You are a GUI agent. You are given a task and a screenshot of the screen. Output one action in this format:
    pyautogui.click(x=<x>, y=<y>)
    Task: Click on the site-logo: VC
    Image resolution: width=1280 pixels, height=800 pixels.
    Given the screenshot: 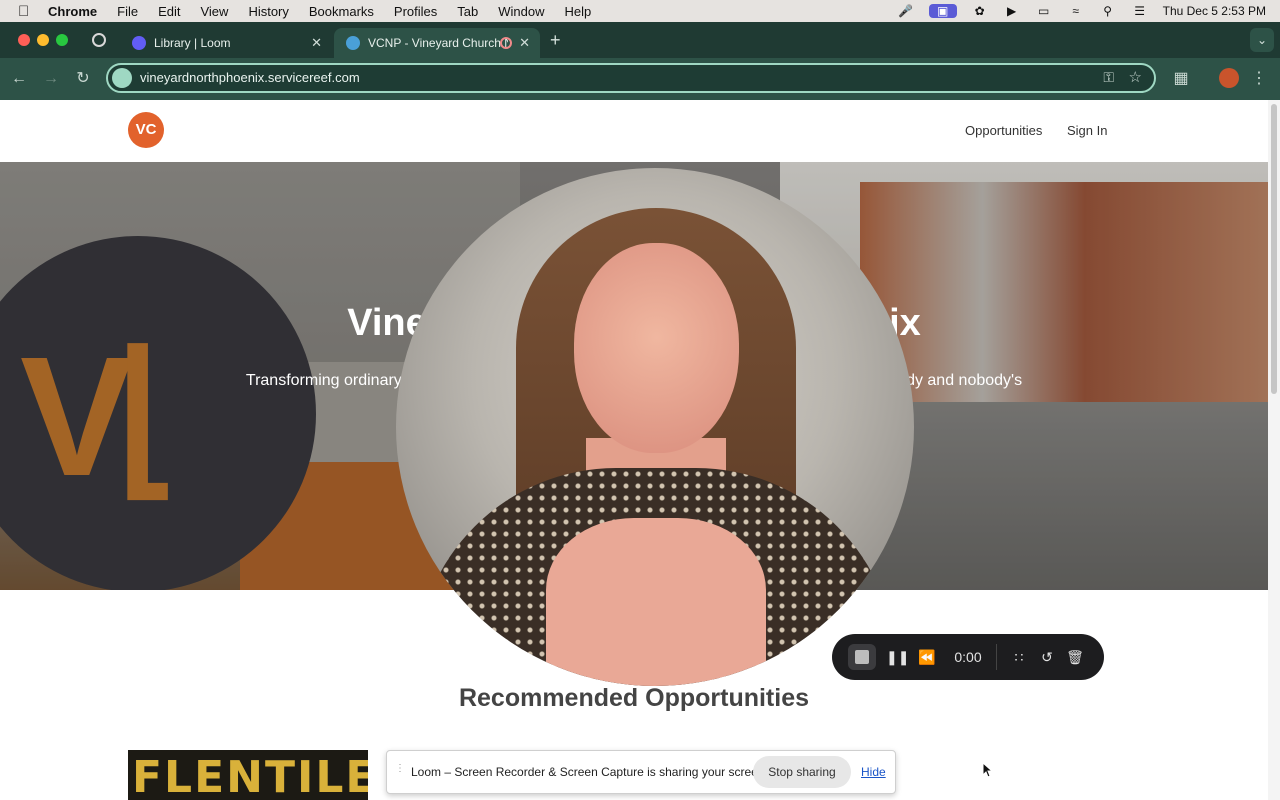 What is the action you would take?
    pyautogui.click(x=146, y=130)
    